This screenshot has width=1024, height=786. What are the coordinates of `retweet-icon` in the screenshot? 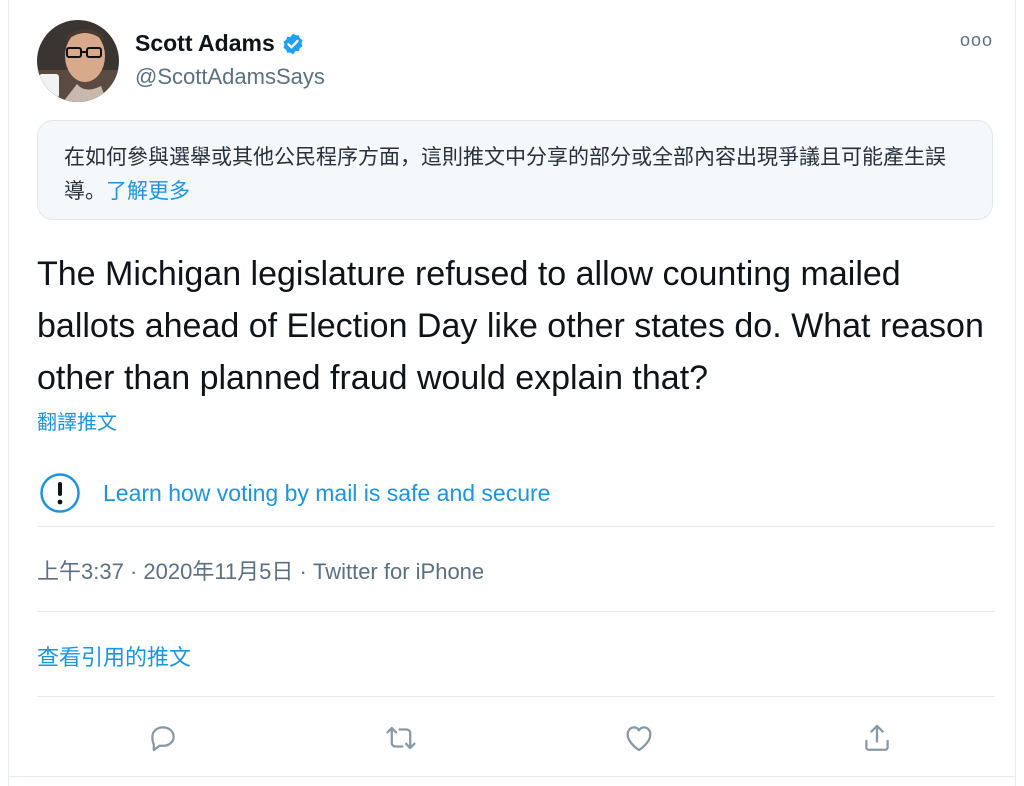 It's located at (401, 738).